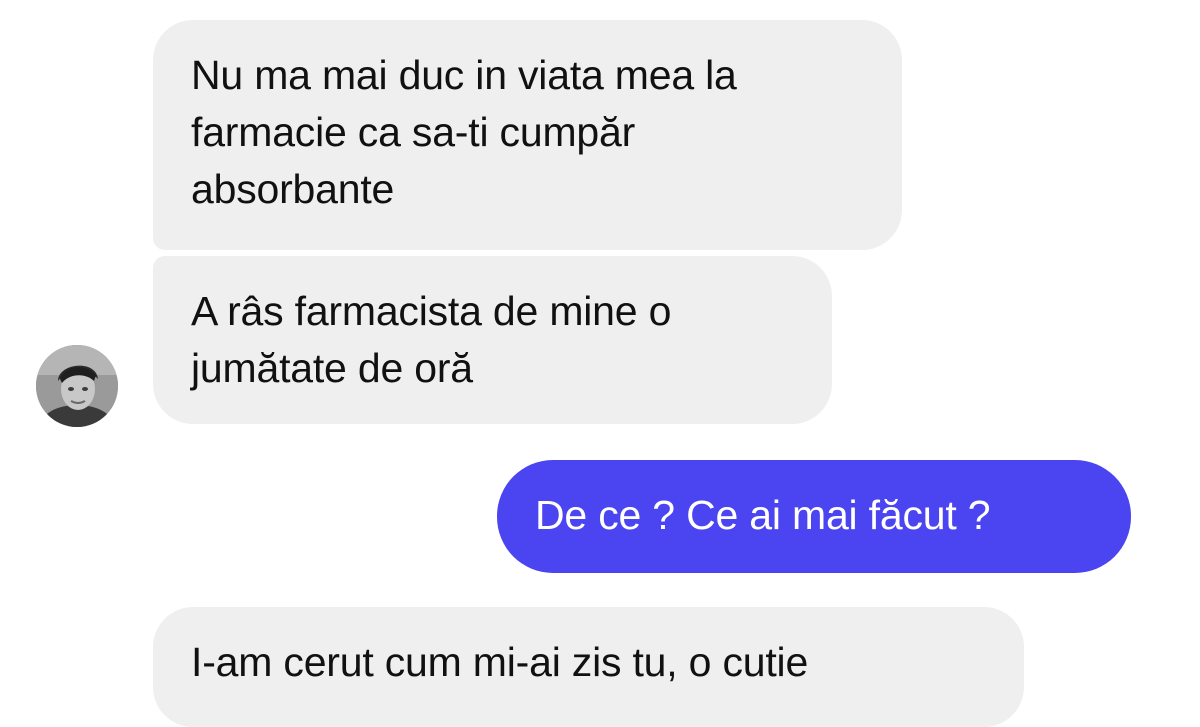  I want to click on incoming-message-bubble: I-am cerut cum mi-ai zis tu, o cutie, so click(588, 667).